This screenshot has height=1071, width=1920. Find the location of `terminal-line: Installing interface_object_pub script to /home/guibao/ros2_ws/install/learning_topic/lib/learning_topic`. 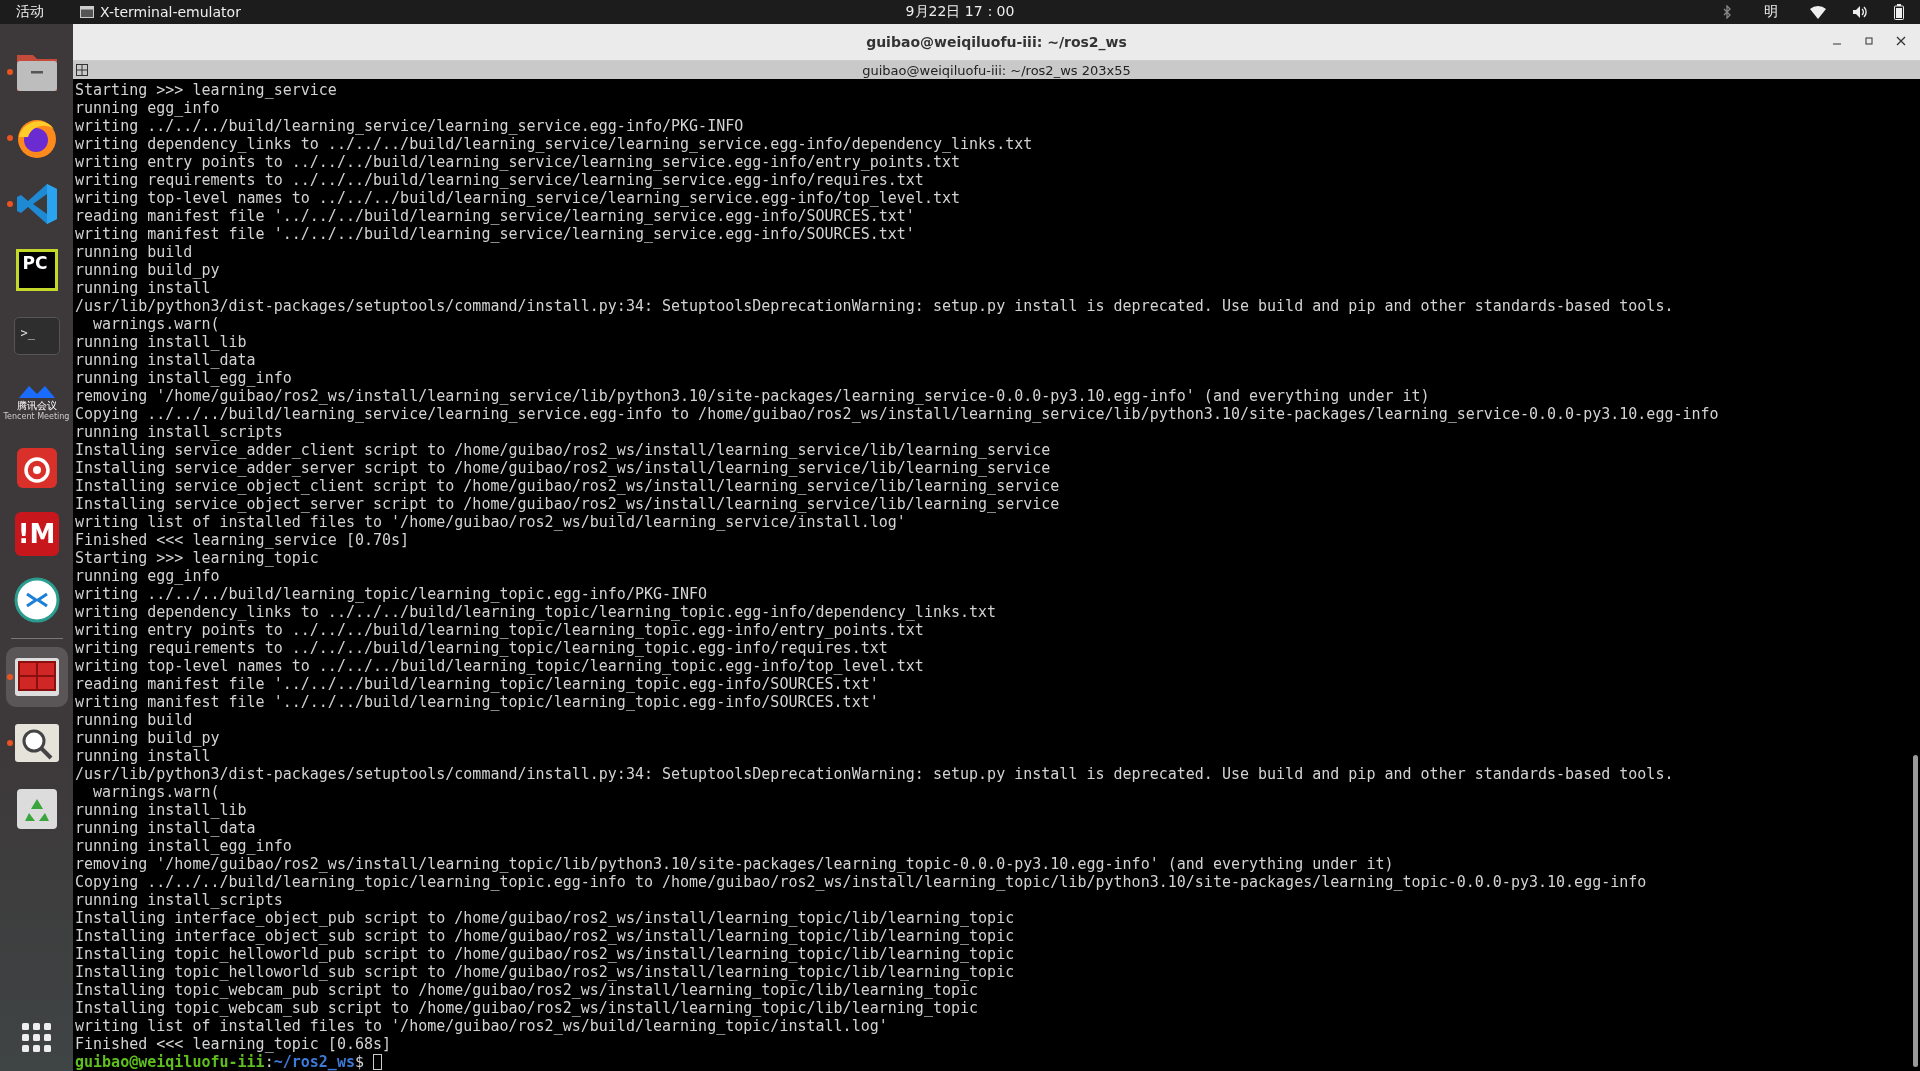

terminal-line: Installing interface_object_pub script to /home/guibao/ros2_ws/install/learning_topic/lib/learning_topic is located at coordinates (545, 918).